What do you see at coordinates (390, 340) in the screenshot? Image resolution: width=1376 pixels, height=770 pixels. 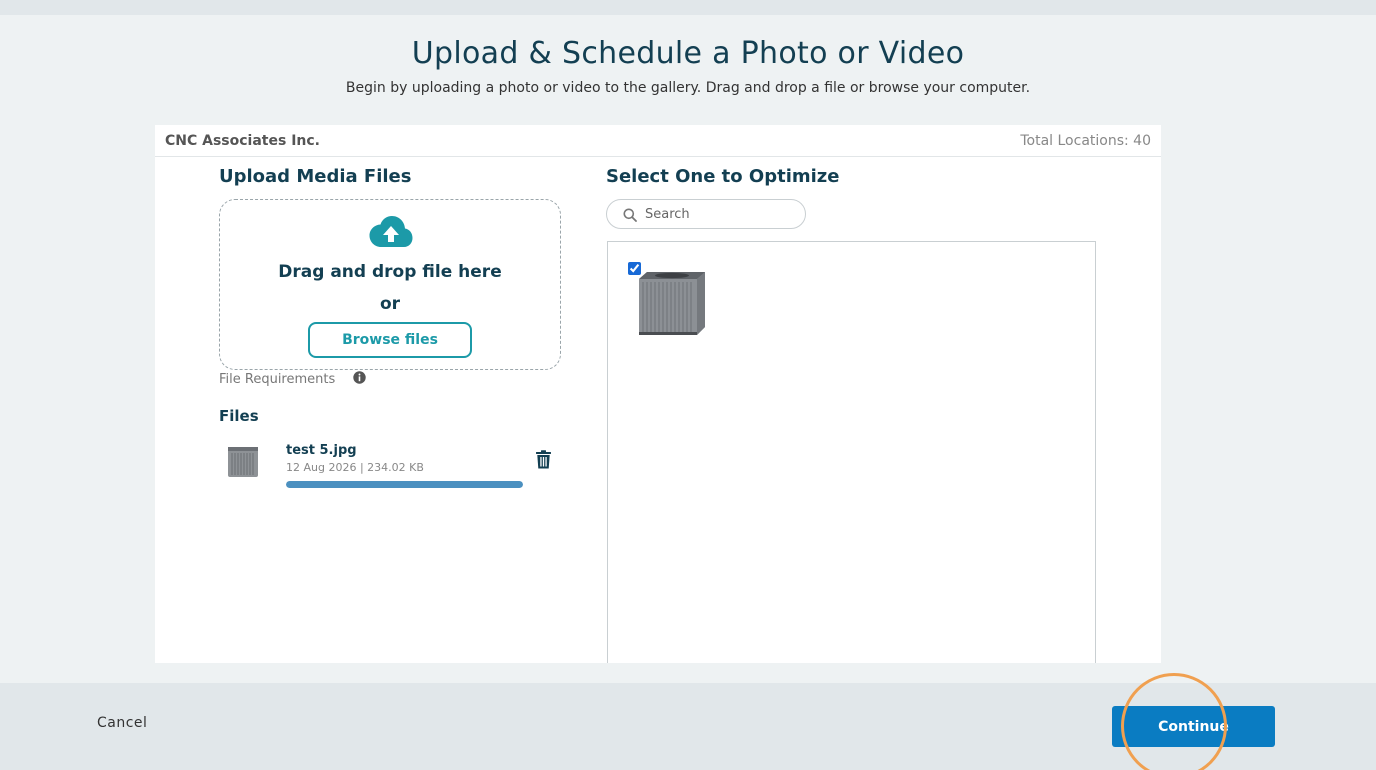 I see `browse-files-button: Browse files` at bounding box center [390, 340].